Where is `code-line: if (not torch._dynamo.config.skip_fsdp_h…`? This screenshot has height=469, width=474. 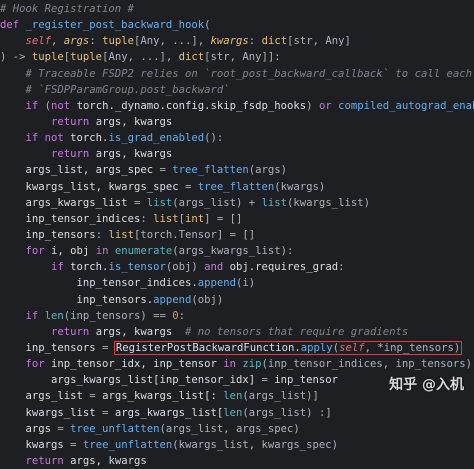
code-line: if (not torch._dynamo.config.skip_fsdp_h… is located at coordinates (237, 106).